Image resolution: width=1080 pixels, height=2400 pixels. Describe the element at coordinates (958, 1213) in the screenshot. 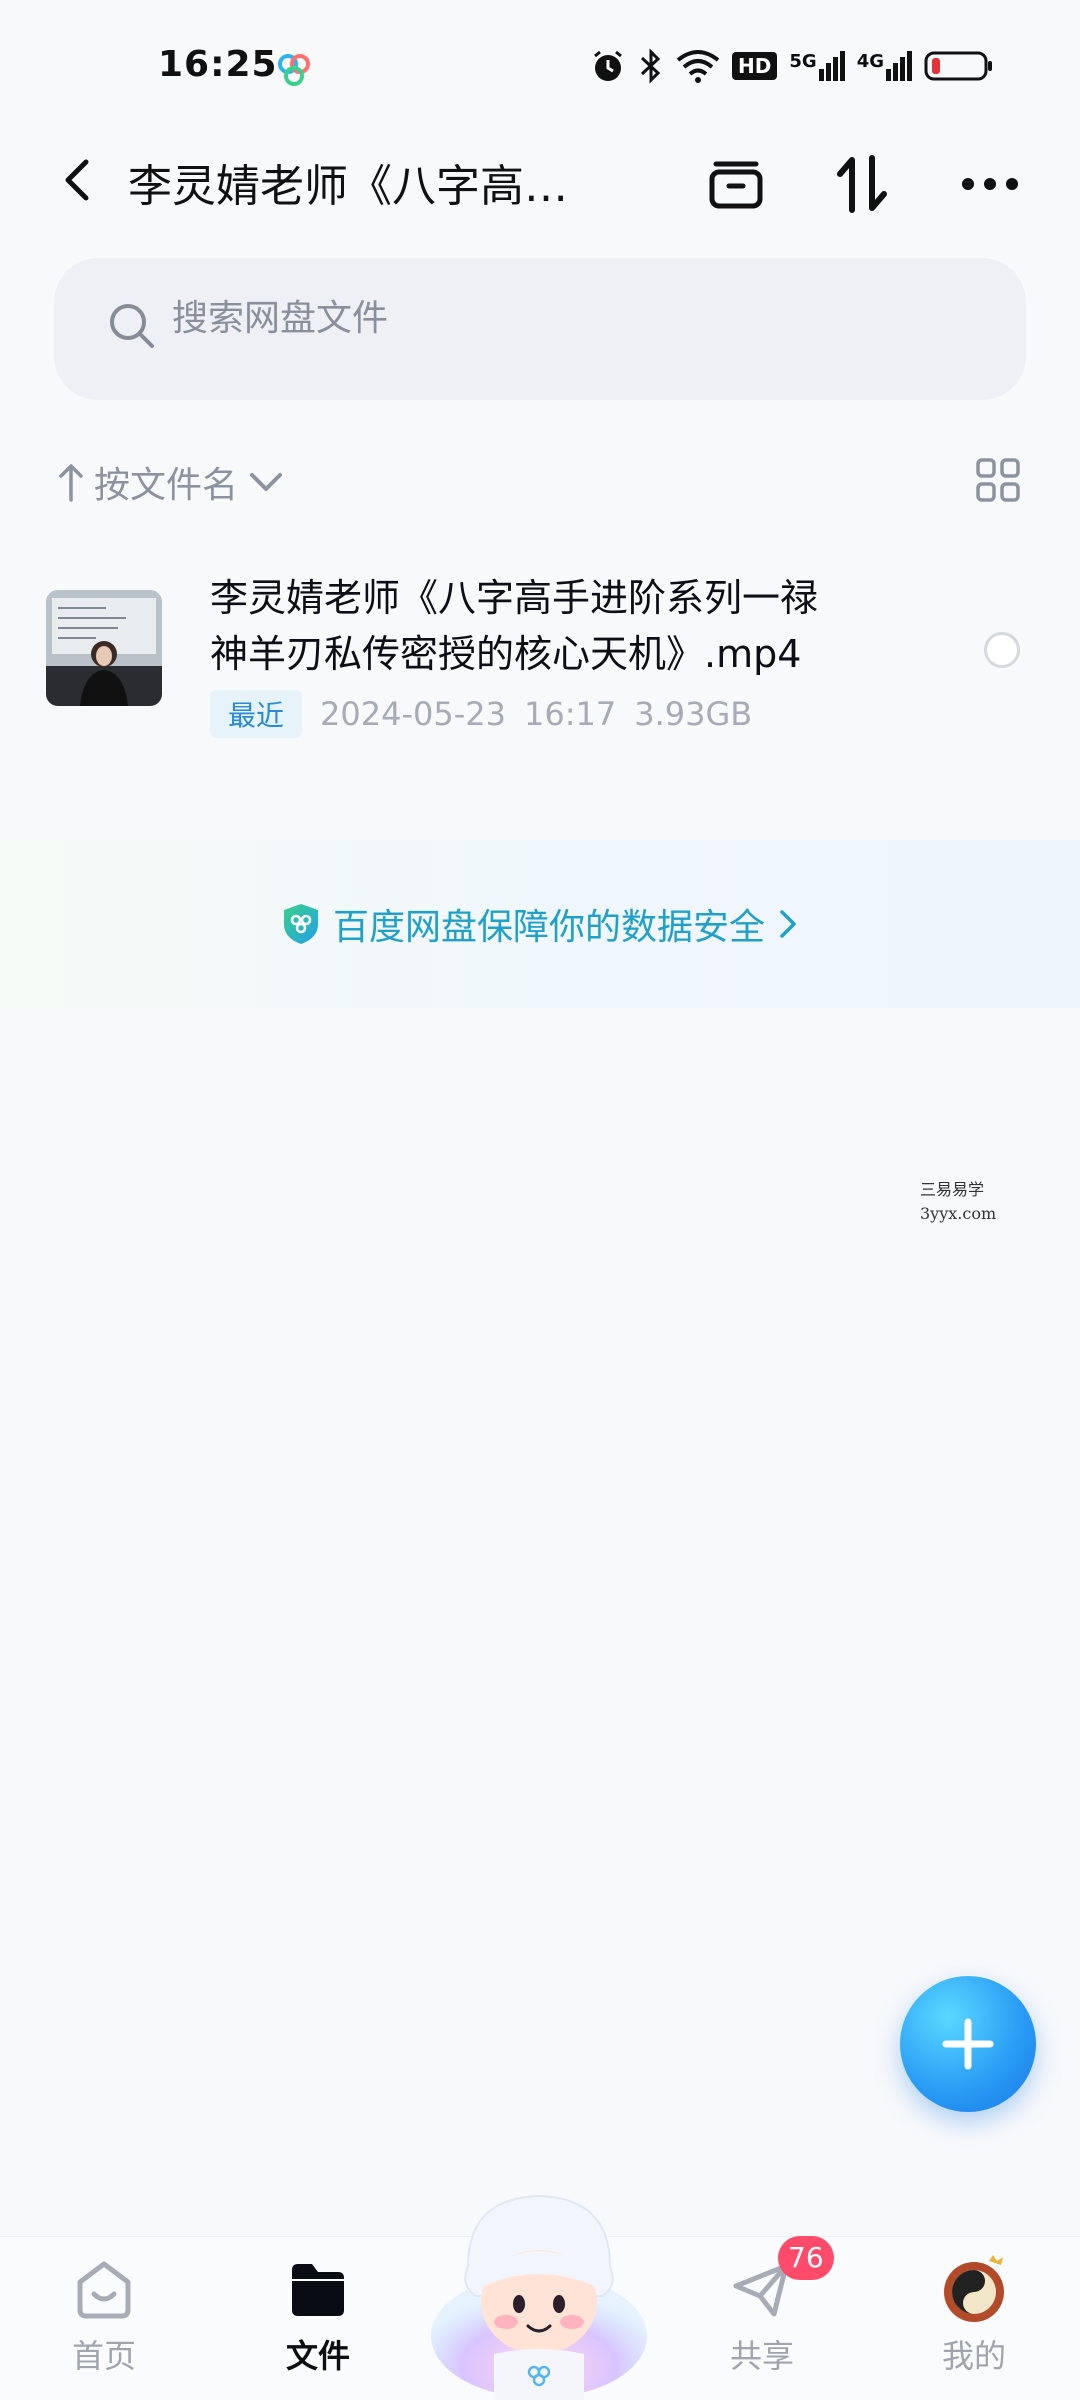

I see `watermark-line-2: 3yyx.com` at that location.